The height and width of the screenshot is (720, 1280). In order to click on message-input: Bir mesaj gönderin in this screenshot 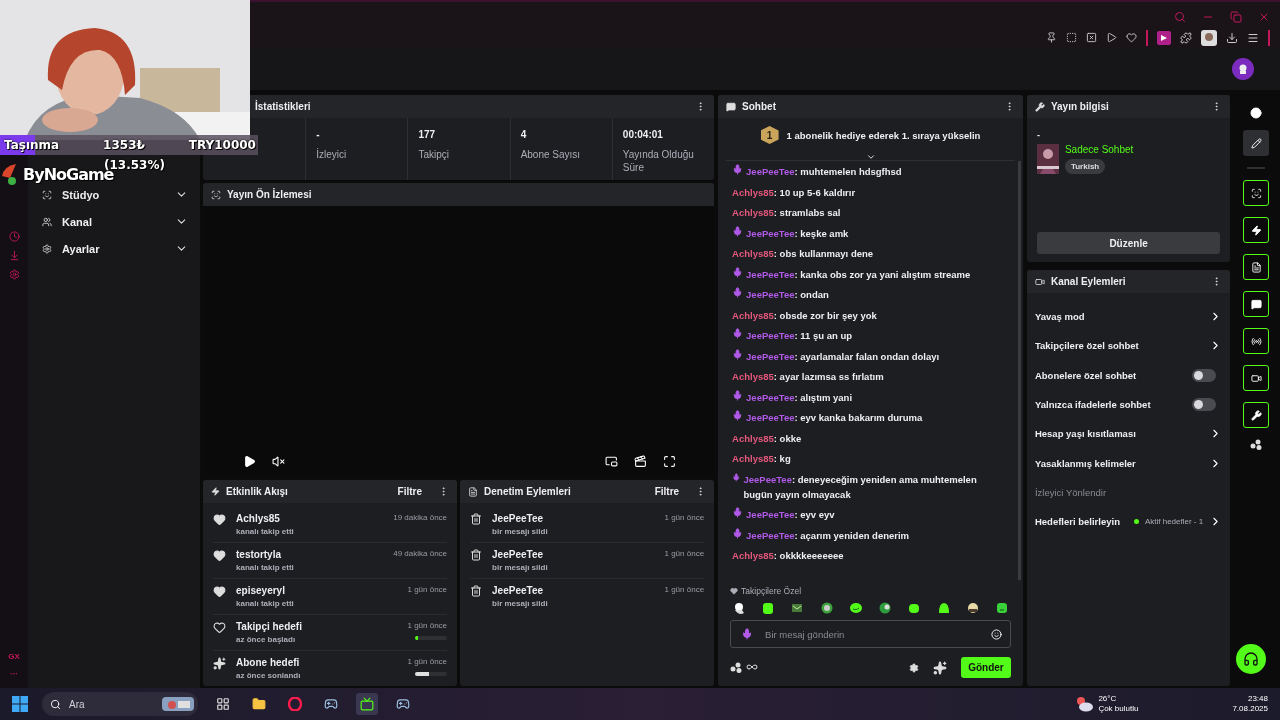, I will do `click(872, 634)`.